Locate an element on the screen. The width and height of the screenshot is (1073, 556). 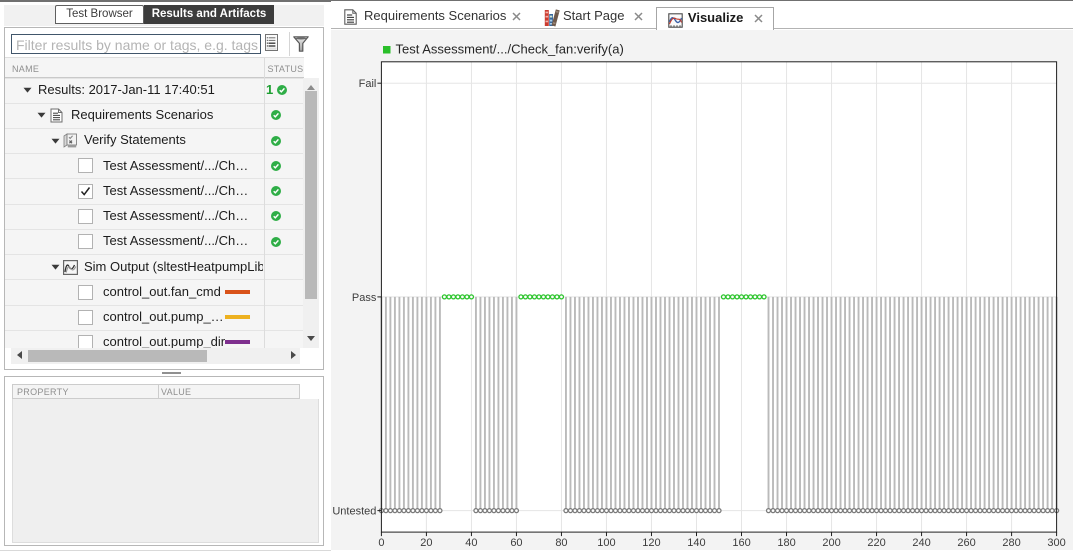
svg-text: 260 is located at coordinates (966, 543).